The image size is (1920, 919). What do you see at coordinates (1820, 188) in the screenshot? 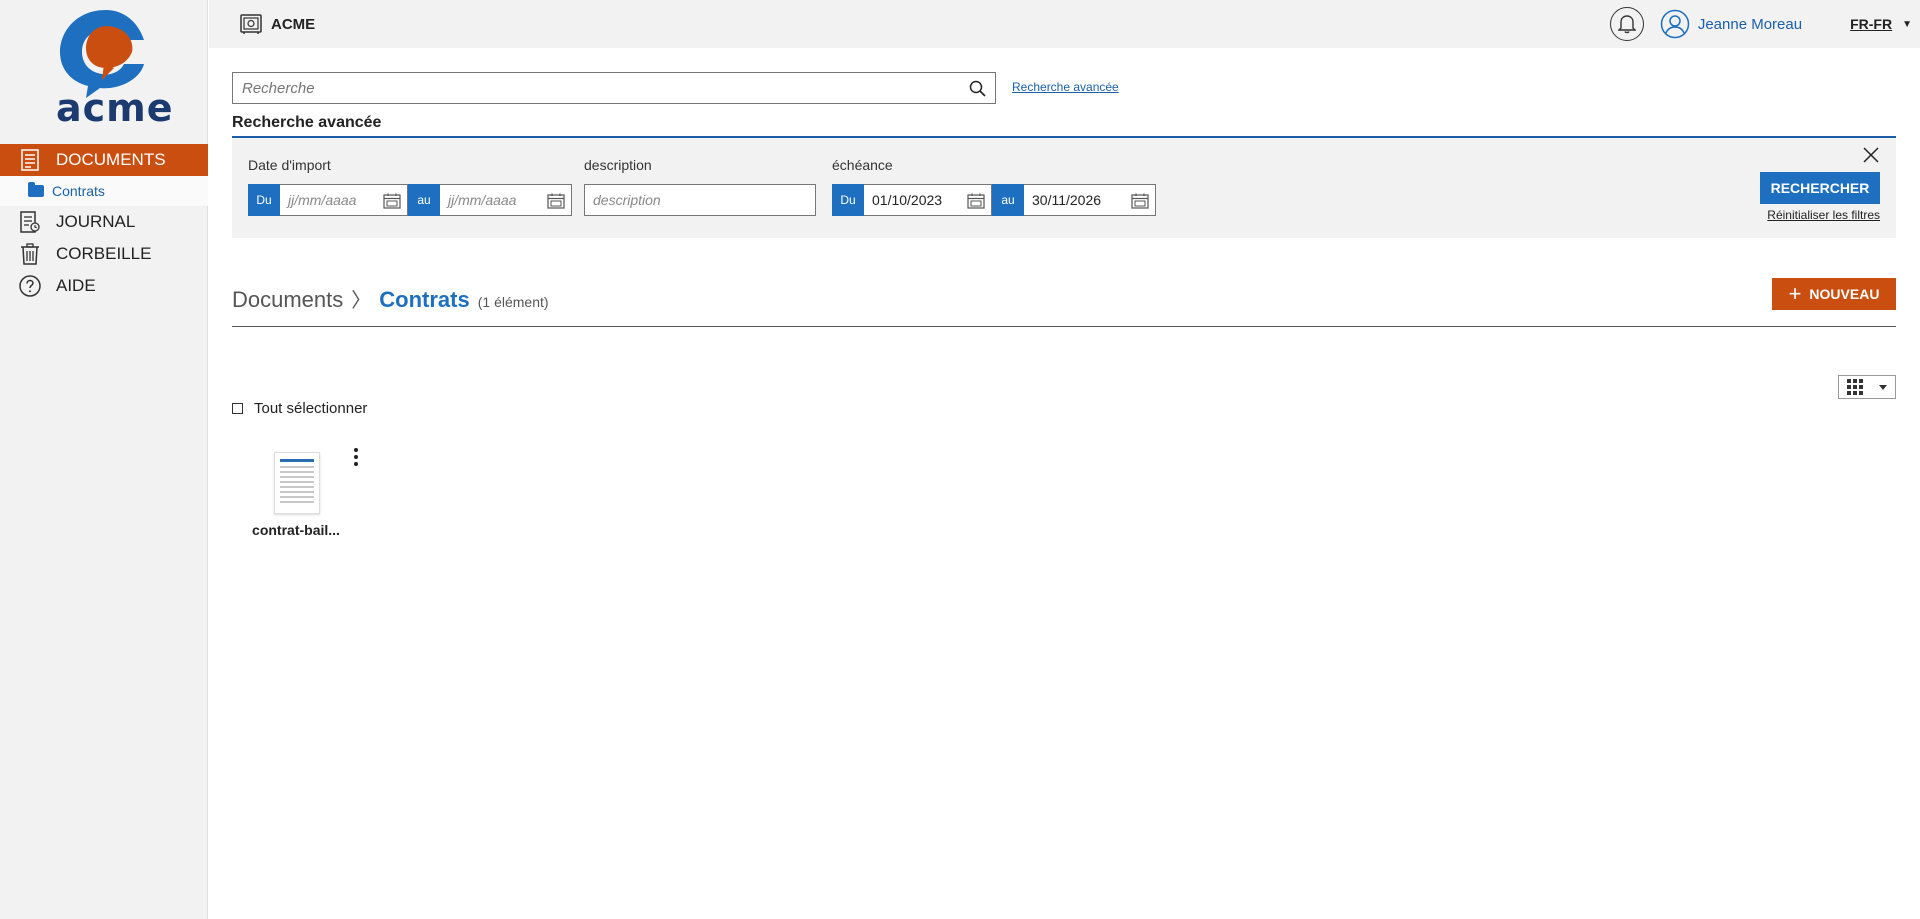
I see `search-button: RECHERCHER` at bounding box center [1820, 188].